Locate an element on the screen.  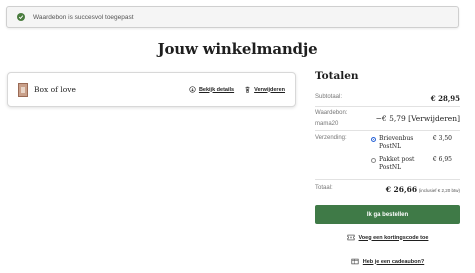
cart-item: Box of love Bekijk details Verwijderen is located at coordinates (151, 89).